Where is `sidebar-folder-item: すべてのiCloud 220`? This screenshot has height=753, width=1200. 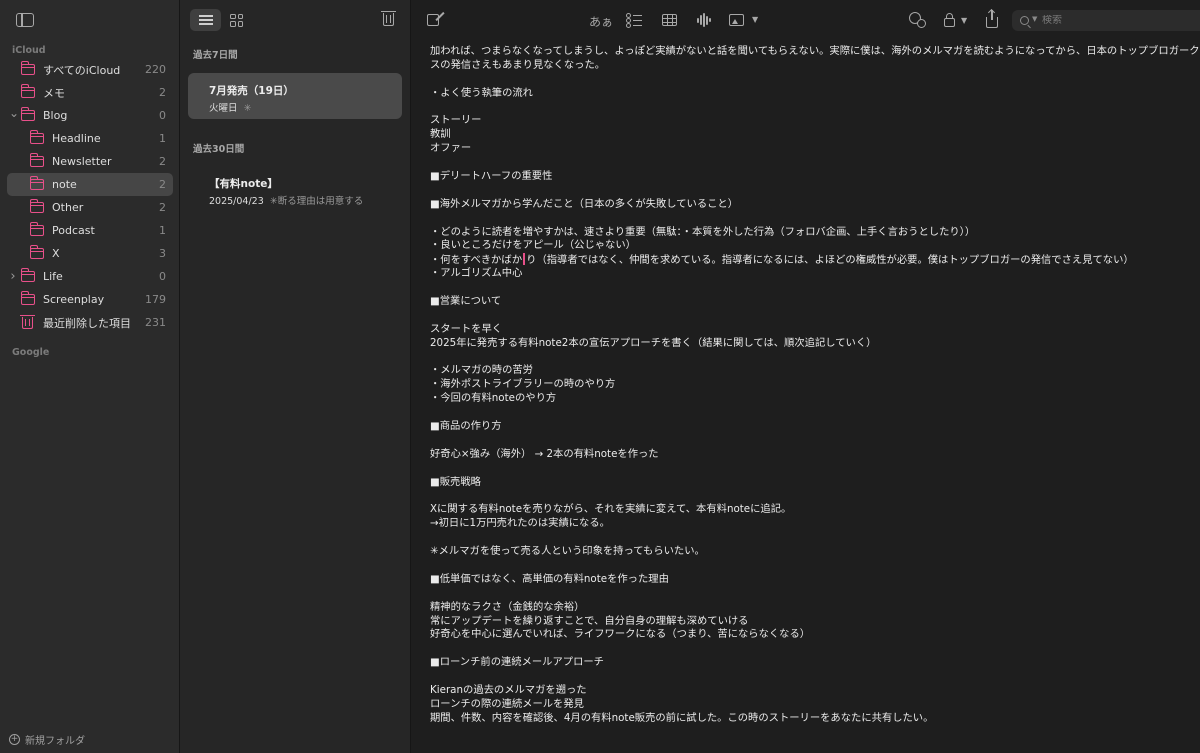
sidebar-folder-item: すべてのiCloud 220 is located at coordinates (90, 69).